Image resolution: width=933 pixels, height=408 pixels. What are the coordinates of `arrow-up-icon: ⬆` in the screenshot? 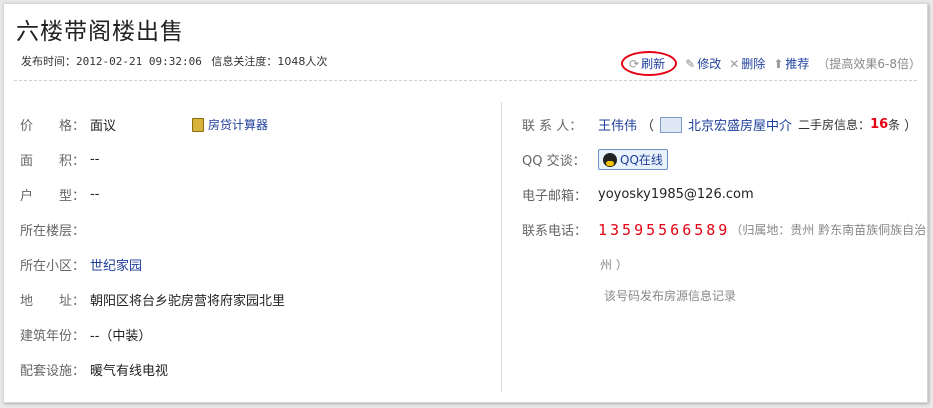 It's located at (778, 63).